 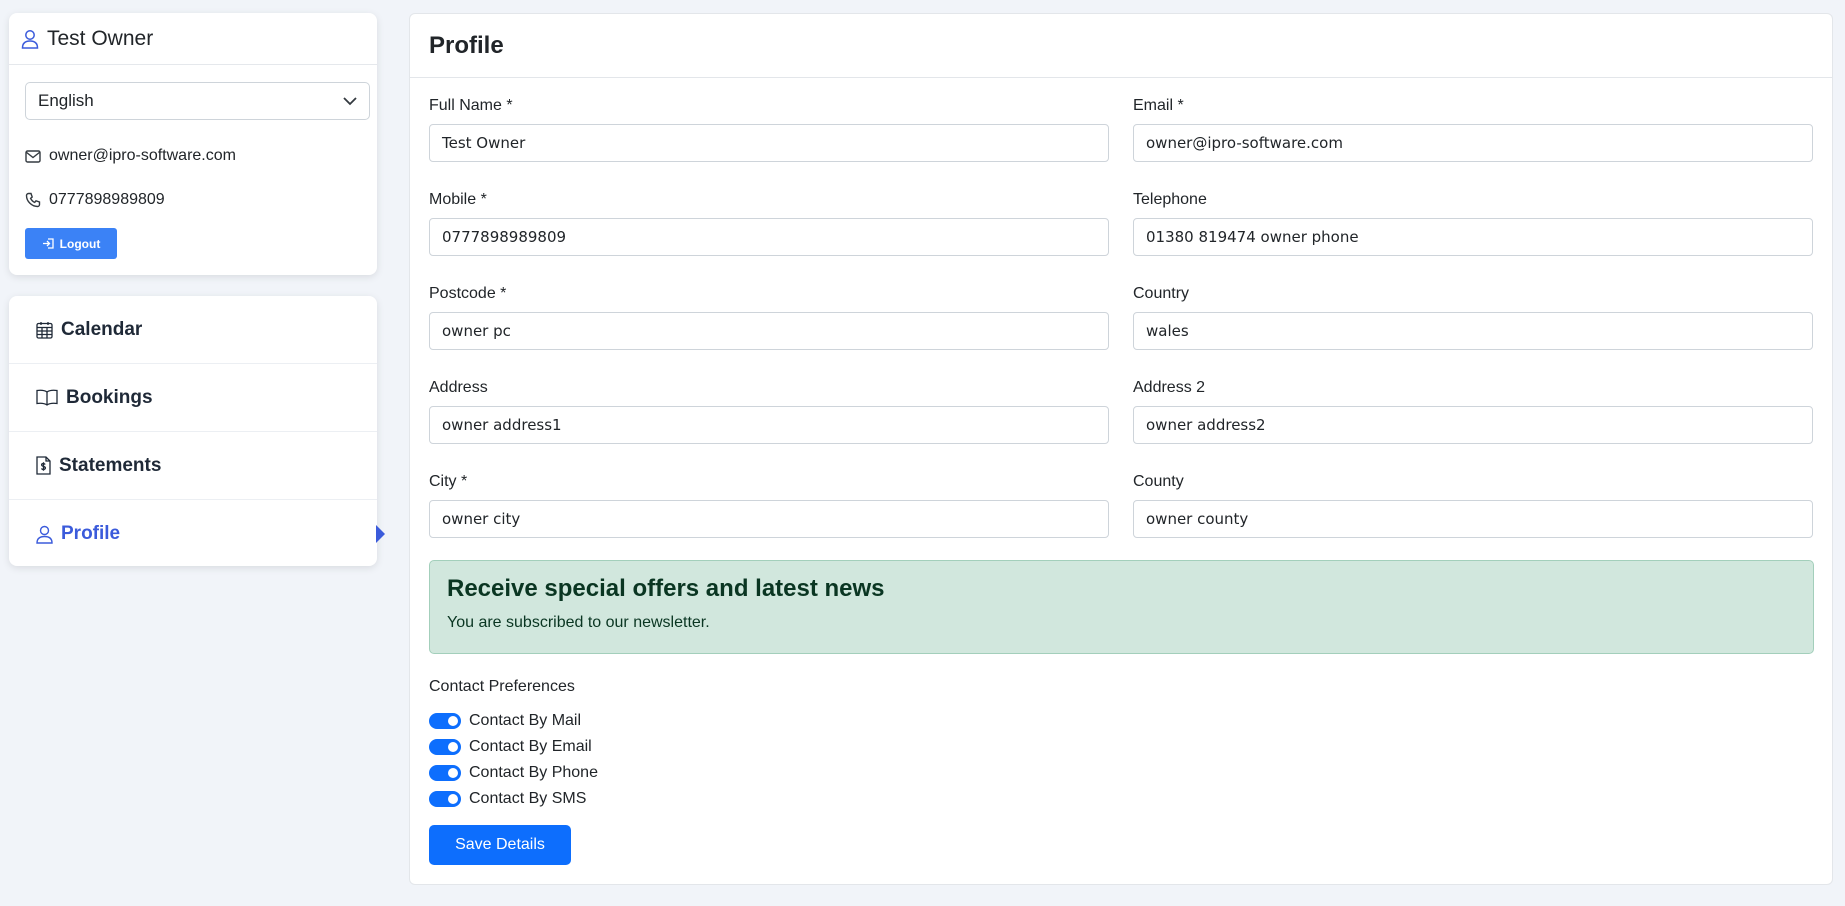 I want to click on active-pointer-icon, so click(x=380, y=534).